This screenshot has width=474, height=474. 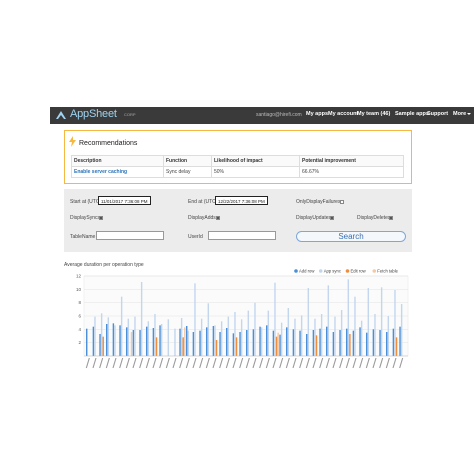 I want to click on legend-label: Add row, so click(x=307, y=271).